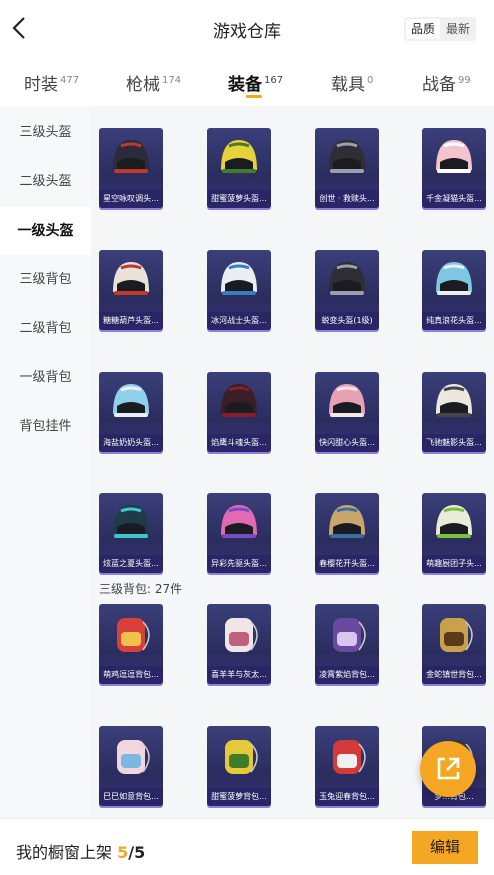 The image size is (494, 875). I want to click on share-icon, so click(448, 768).